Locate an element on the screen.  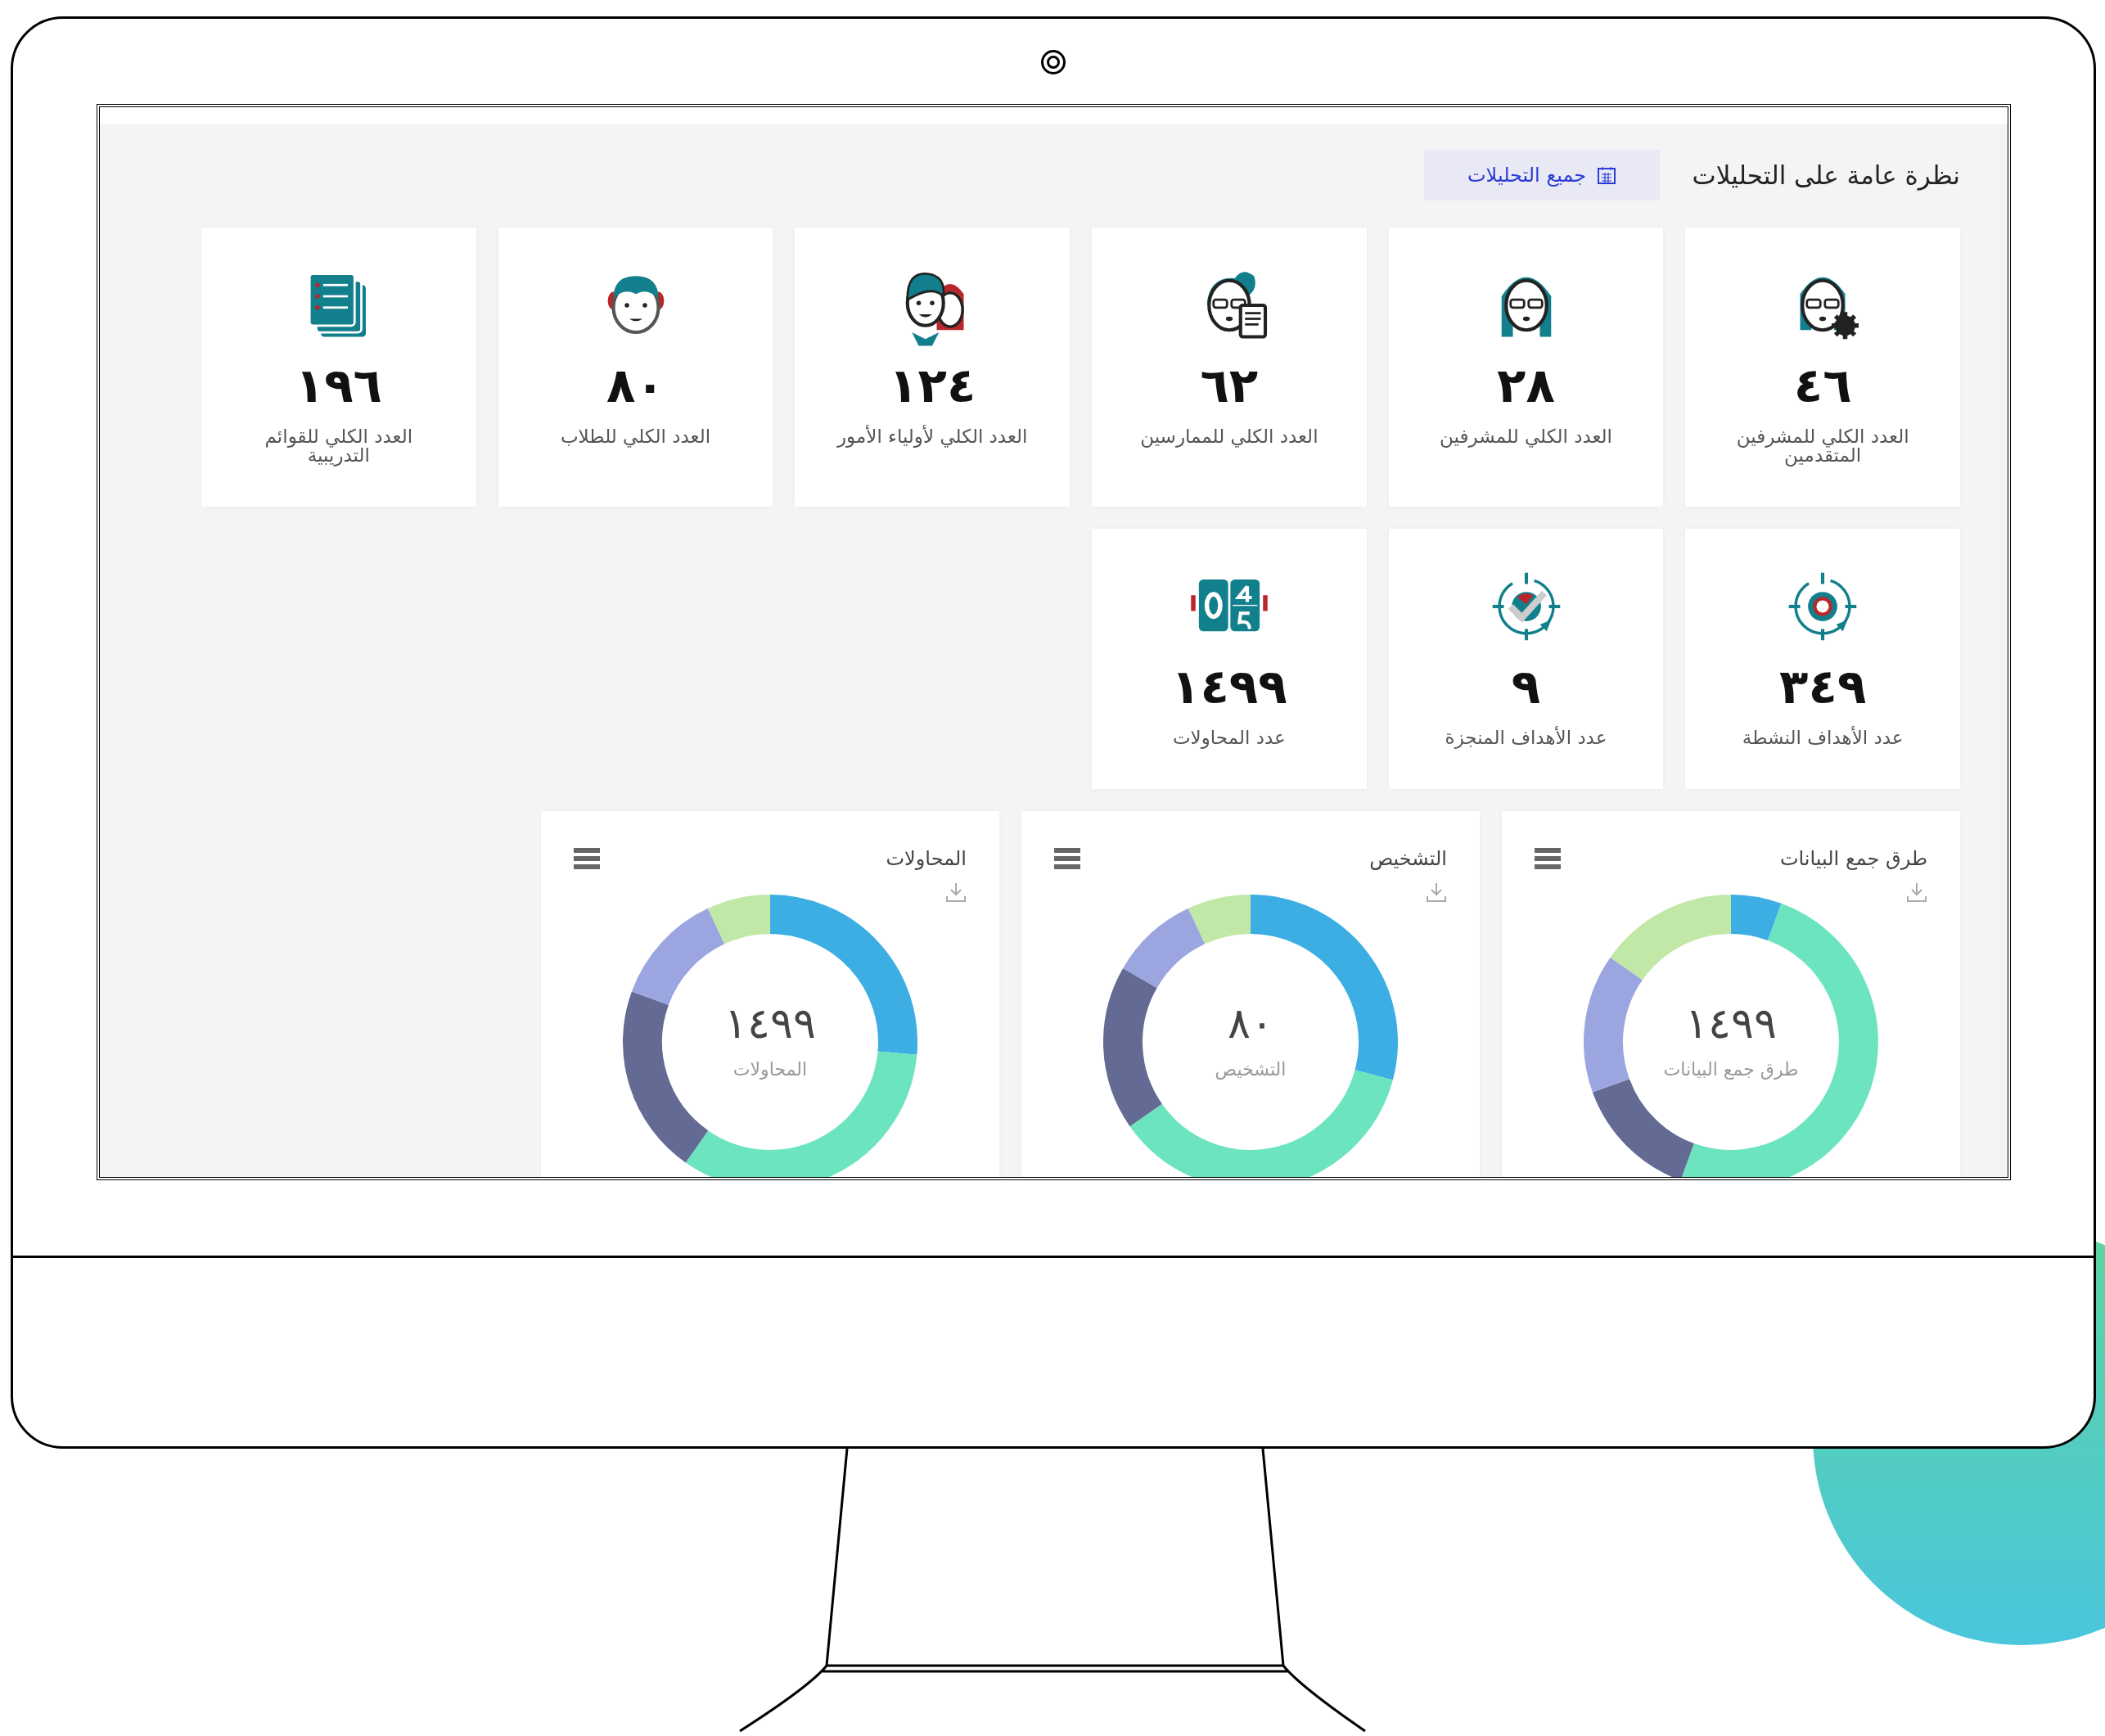
stat-label: عدد المحاولات is located at coordinates (1229, 737).